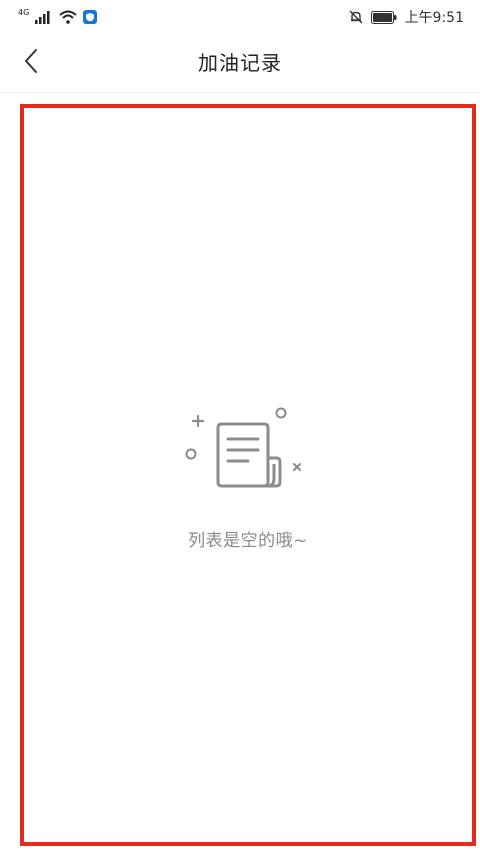 The width and height of the screenshot is (480, 853). What do you see at coordinates (356, 17) in the screenshot?
I see `mute-bell-icon` at bounding box center [356, 17].